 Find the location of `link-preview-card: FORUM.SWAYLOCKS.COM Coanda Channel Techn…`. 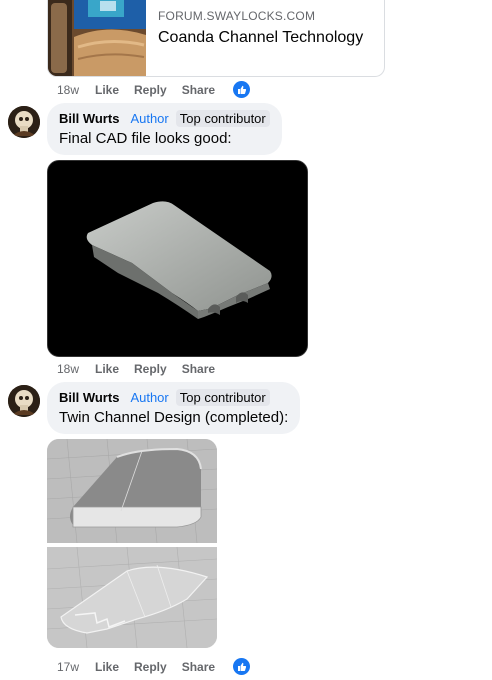

link-preview-card: FORUM.SWAYLOCKS.COM Coanda Channel Techn… is located at coordinates (216, 38).